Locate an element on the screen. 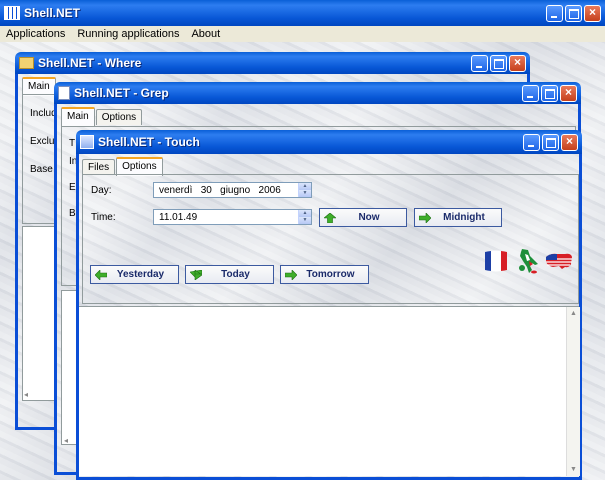 The width and height of the screenshot is (605, 480). grep-close-button: × is located at coordinates (568, 93).